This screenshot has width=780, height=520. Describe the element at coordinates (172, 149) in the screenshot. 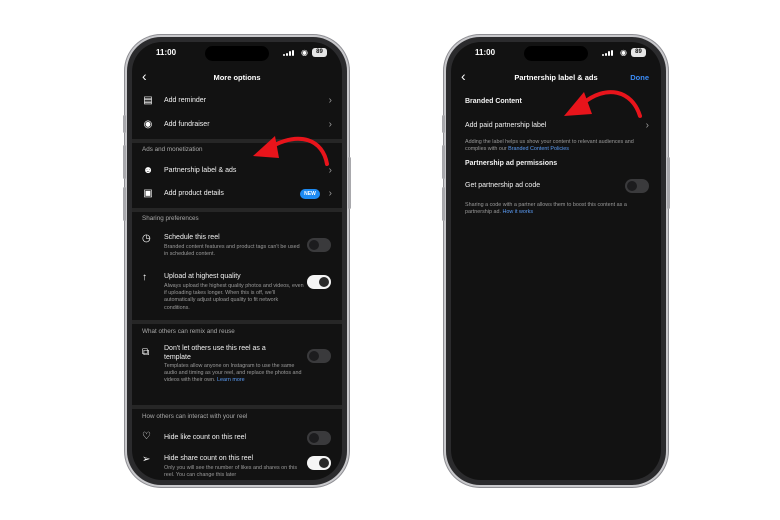

I see `section-ads-heading: Ads and monetization` at that location.